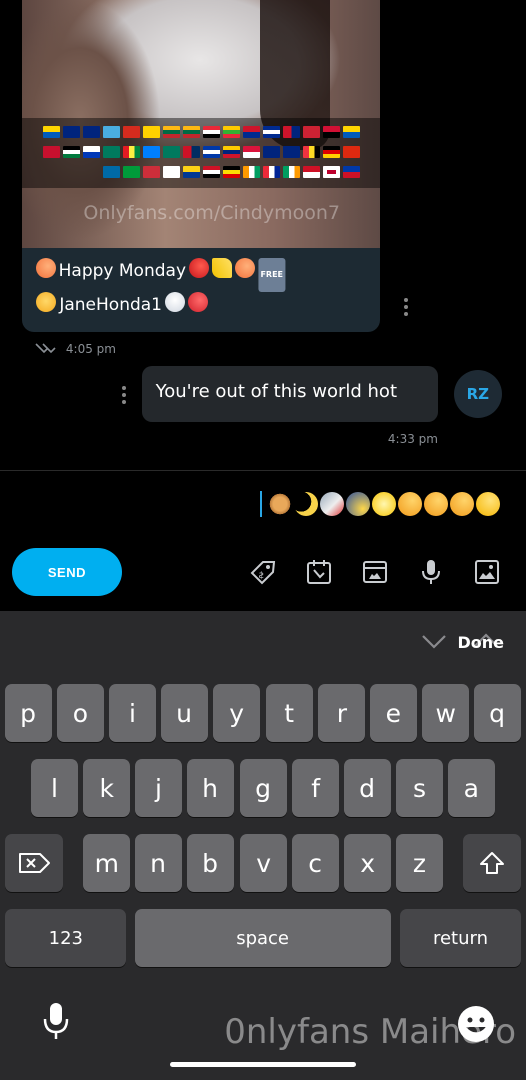 This screenshot has width=526, height=1080. I want to click on caption-happy-monday: Happy Monday, so click(123, 271).